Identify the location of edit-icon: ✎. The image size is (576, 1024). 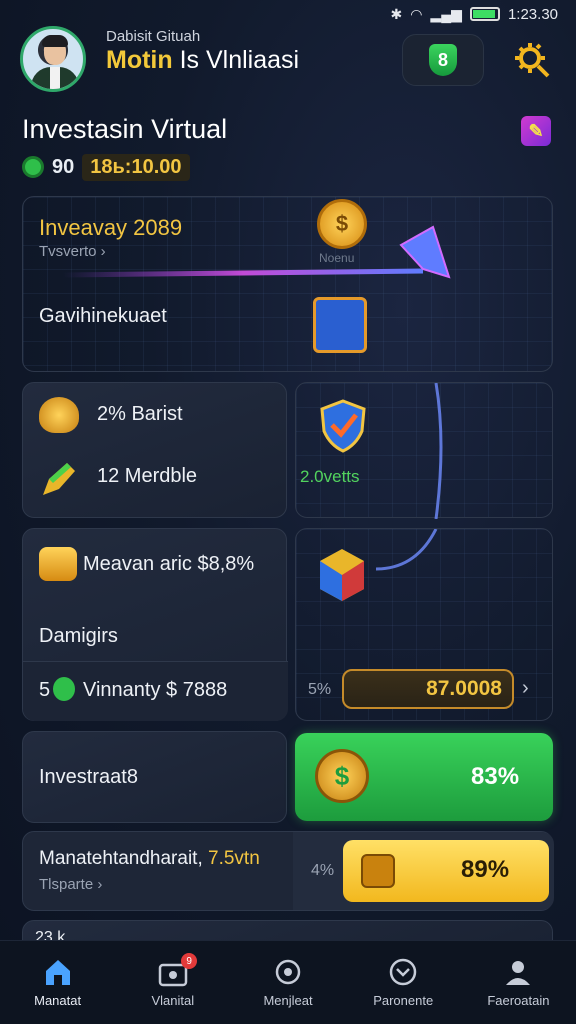
(536, 130).